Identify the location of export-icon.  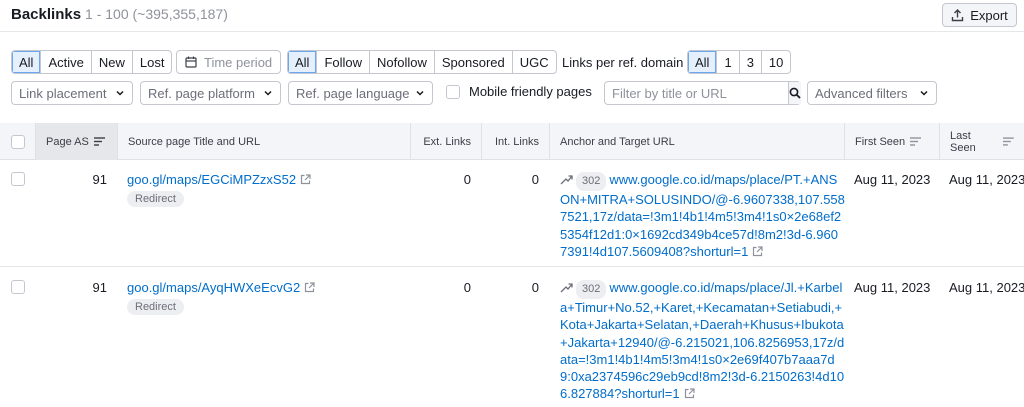
(958, 14).